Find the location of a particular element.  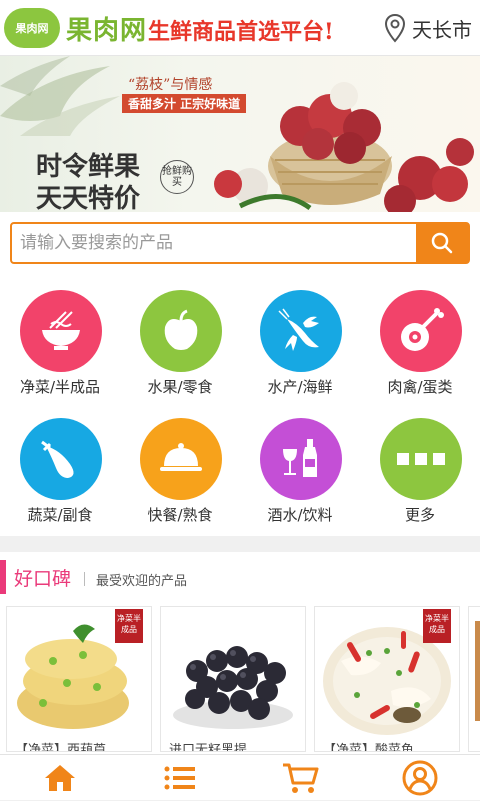

user-icon is located at coordinates (420, 778).